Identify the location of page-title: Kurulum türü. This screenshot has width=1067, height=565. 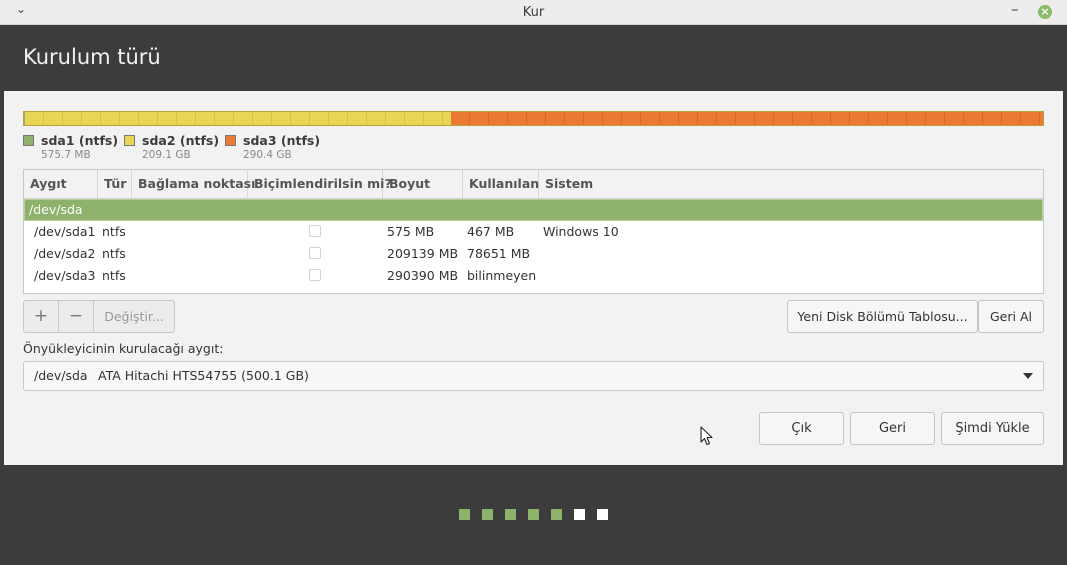
(92, 57).